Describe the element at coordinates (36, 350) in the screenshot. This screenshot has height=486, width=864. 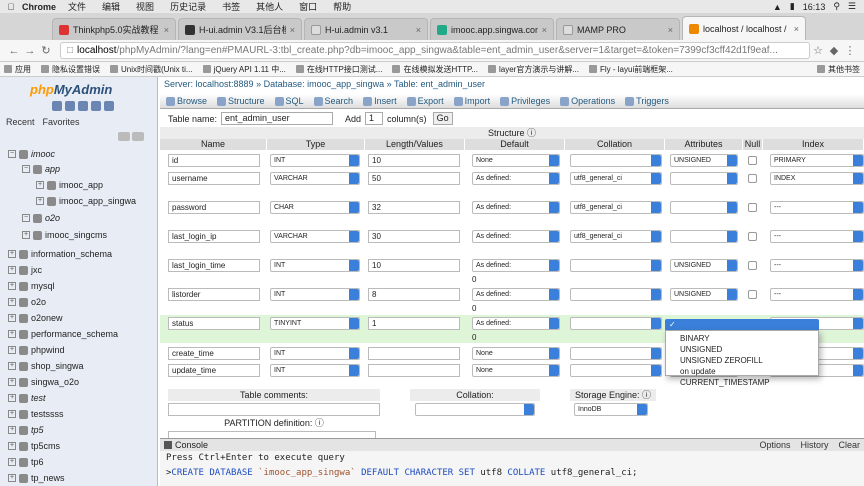
I see `tree-item: + phpwind` at that location.